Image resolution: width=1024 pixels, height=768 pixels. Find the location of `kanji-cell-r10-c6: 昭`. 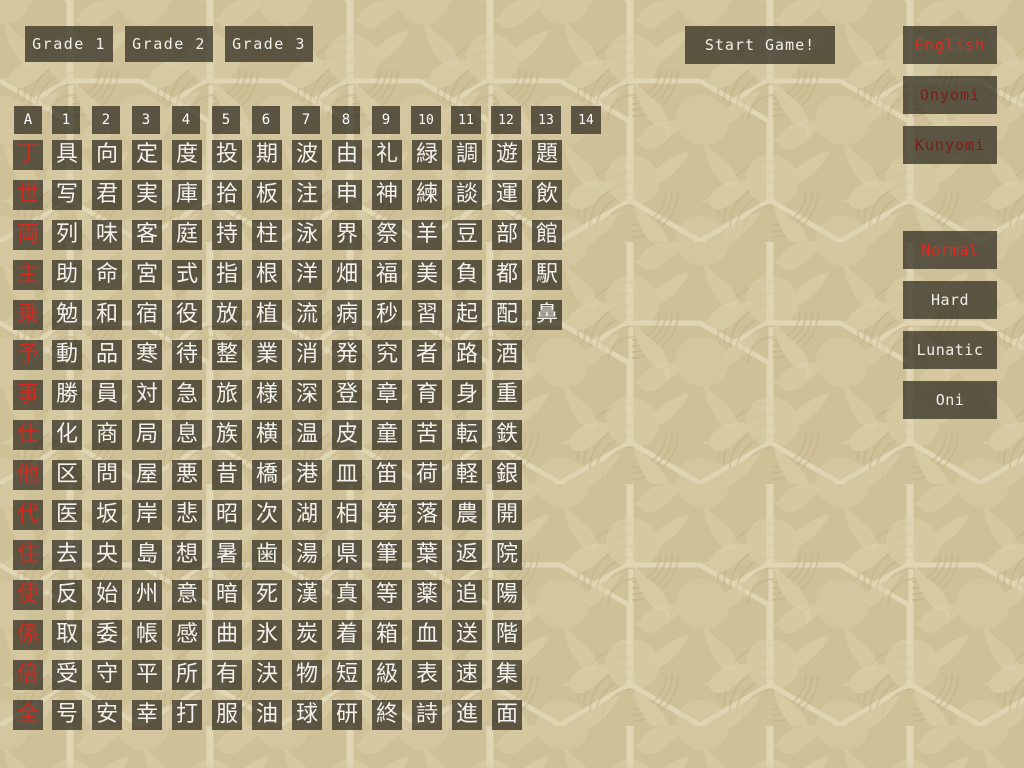

kanji-cell-r10-c6: 昭 is located at coordinates (227, 515).